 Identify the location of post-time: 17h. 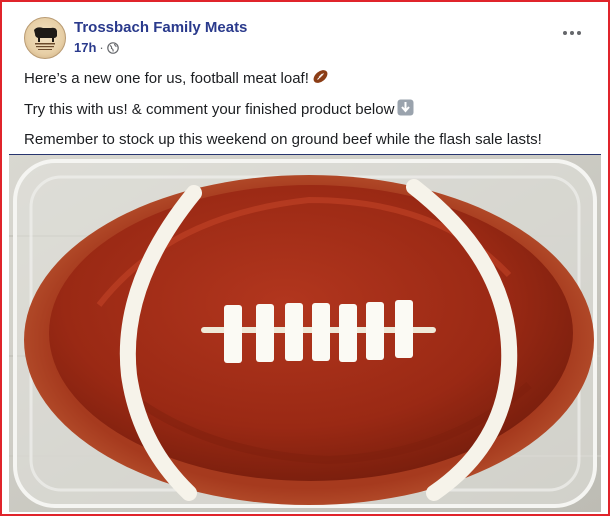
(85, 47).